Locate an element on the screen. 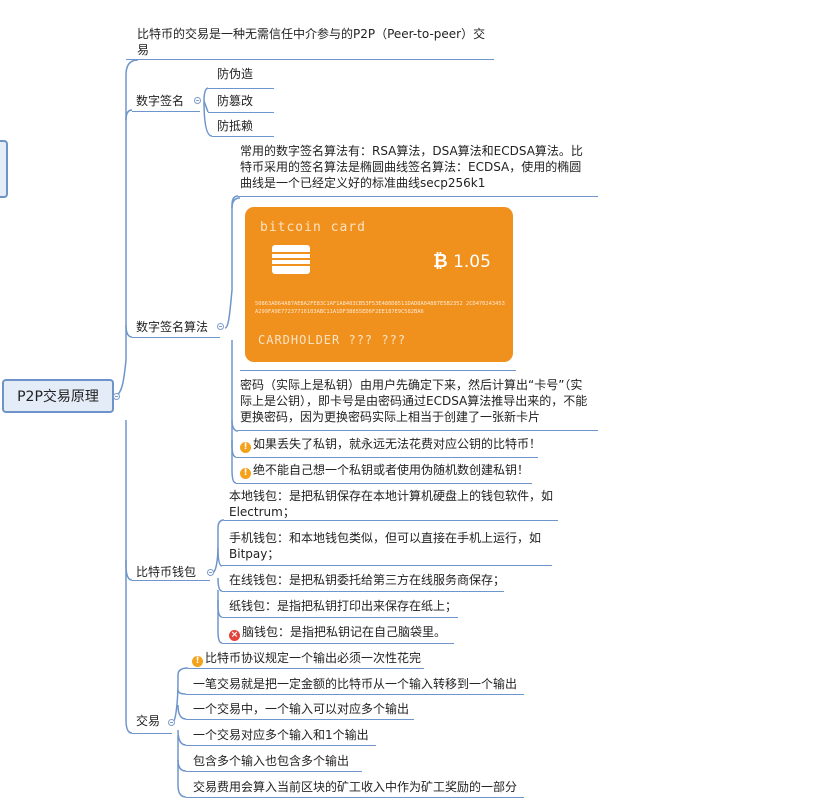  intro-underline is located at coordinates (310, 59).